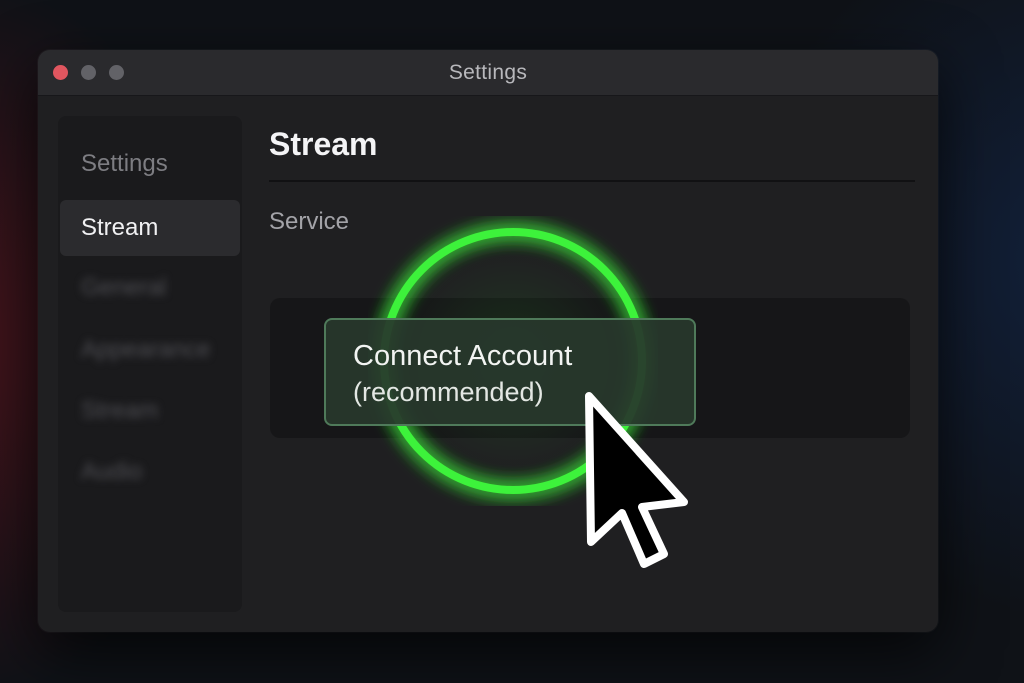 The width and height of the screenshot is (1024, 683). What do you see at coordinates (323, 144) in the screenshot?
I see `page-title: Stream` at bounding box center [323, 144].